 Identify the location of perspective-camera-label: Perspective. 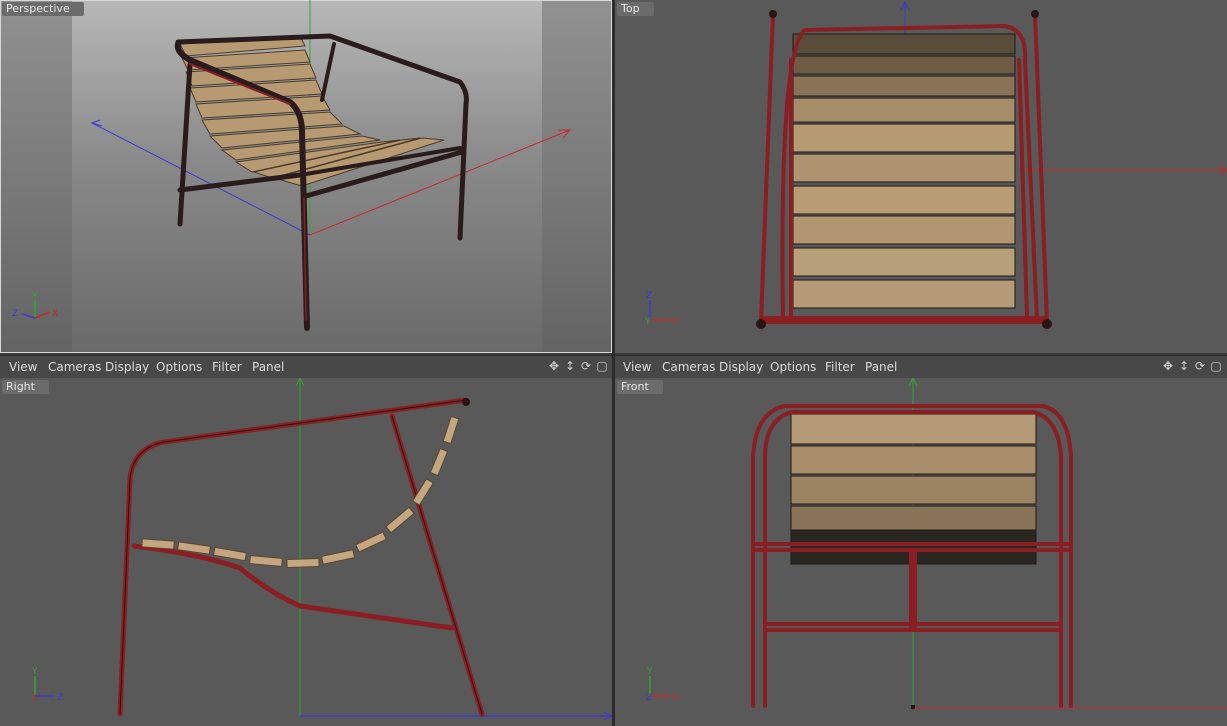
(43, 9).